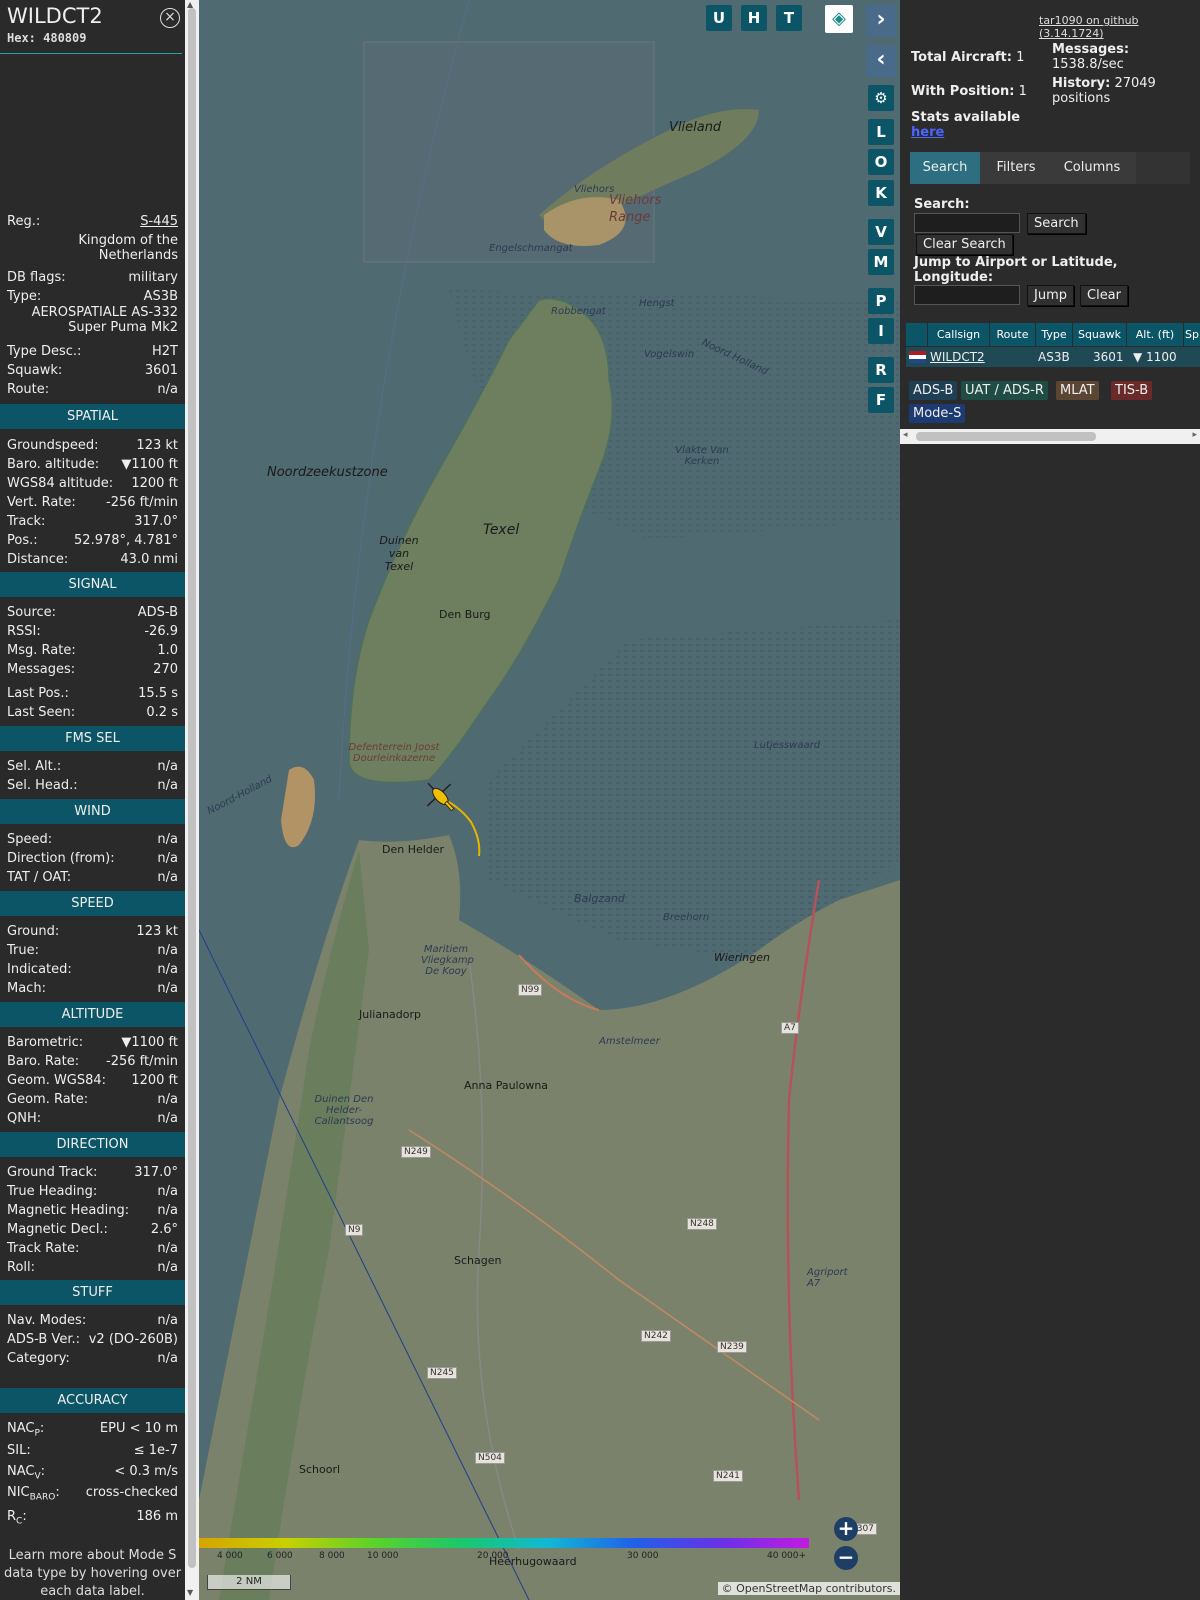 The image size is (1200, 1600). What do you see at coordinates (41, 502) in the screenshot?
I see `info-label: Vert. Rate:` at bounding box center [41, 502].